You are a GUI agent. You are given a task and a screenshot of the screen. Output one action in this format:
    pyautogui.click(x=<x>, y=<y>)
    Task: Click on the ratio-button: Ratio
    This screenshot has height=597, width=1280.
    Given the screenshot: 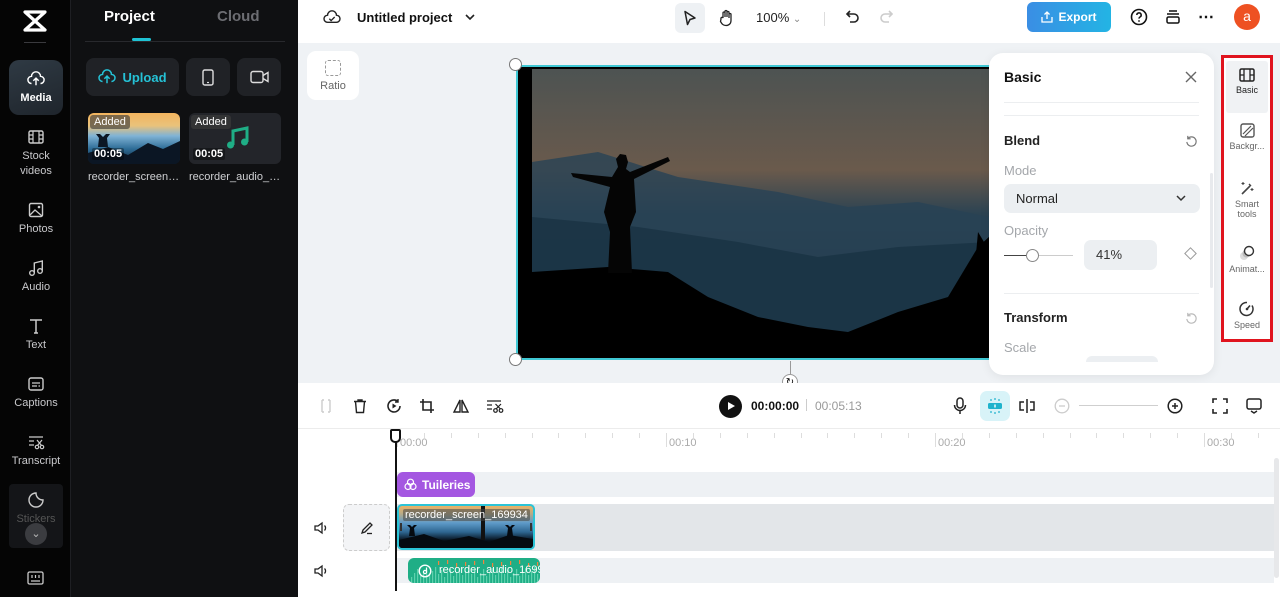 What is the action you would take?
    pyautogui.click(x=333, y=75)
    